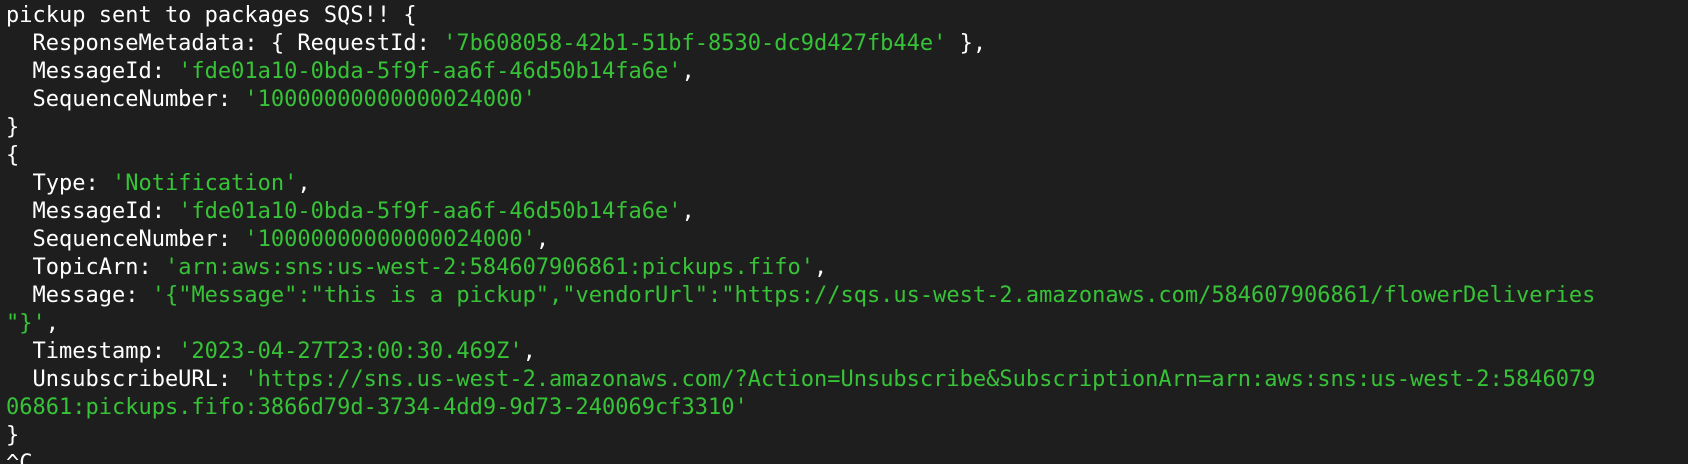 Image resolution: width=1688 pixels, height=464 pixels. I want to click on terminal-line: "}',, so click(844, 324).